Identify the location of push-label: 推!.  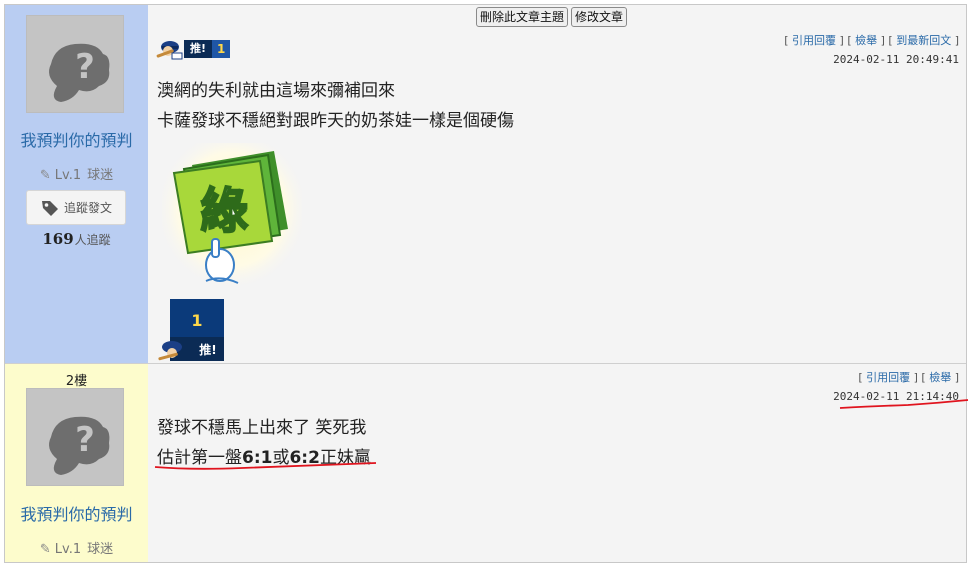
(198, 49).